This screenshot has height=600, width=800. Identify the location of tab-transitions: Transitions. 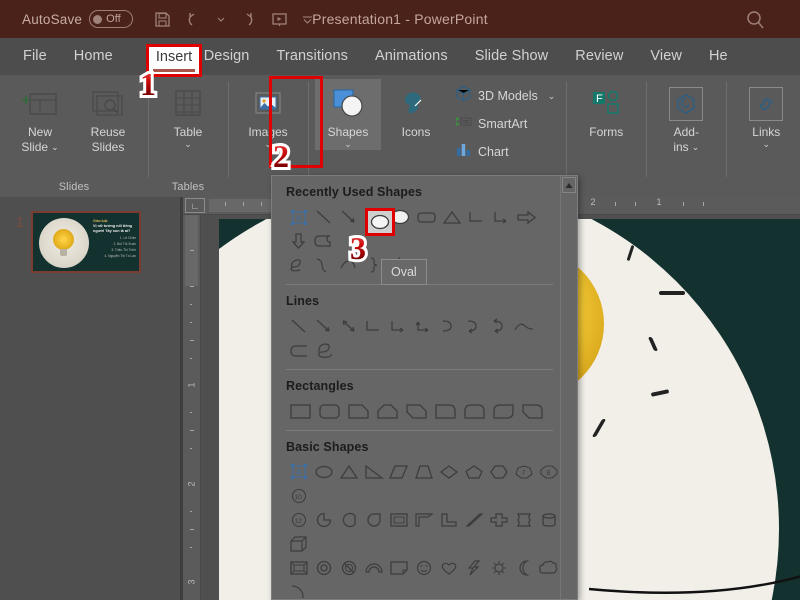
(311, 56).